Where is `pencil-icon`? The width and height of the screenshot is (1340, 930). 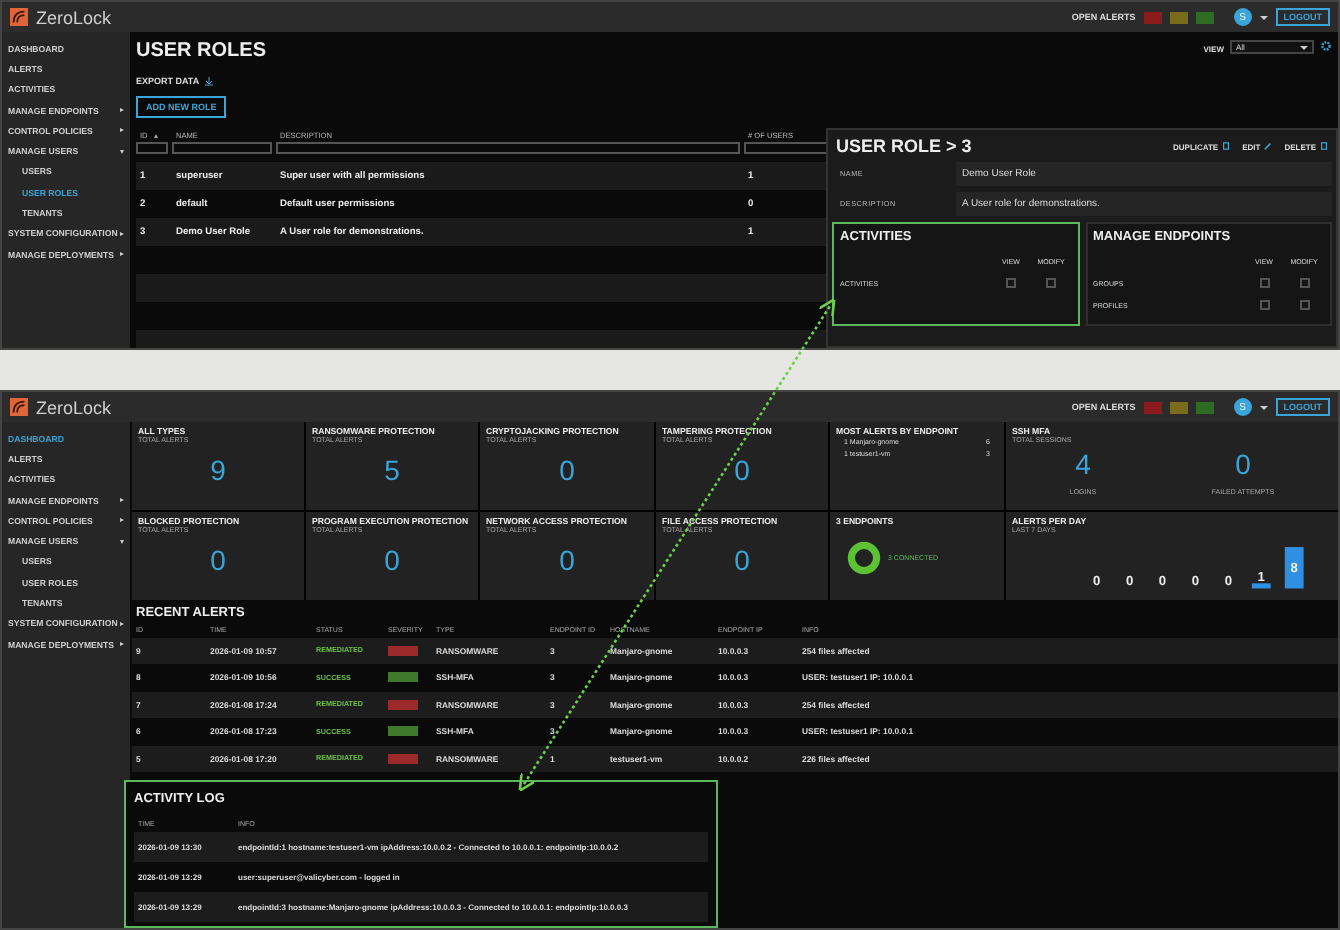
pencil-icon is located at coordinates (1268, 146).